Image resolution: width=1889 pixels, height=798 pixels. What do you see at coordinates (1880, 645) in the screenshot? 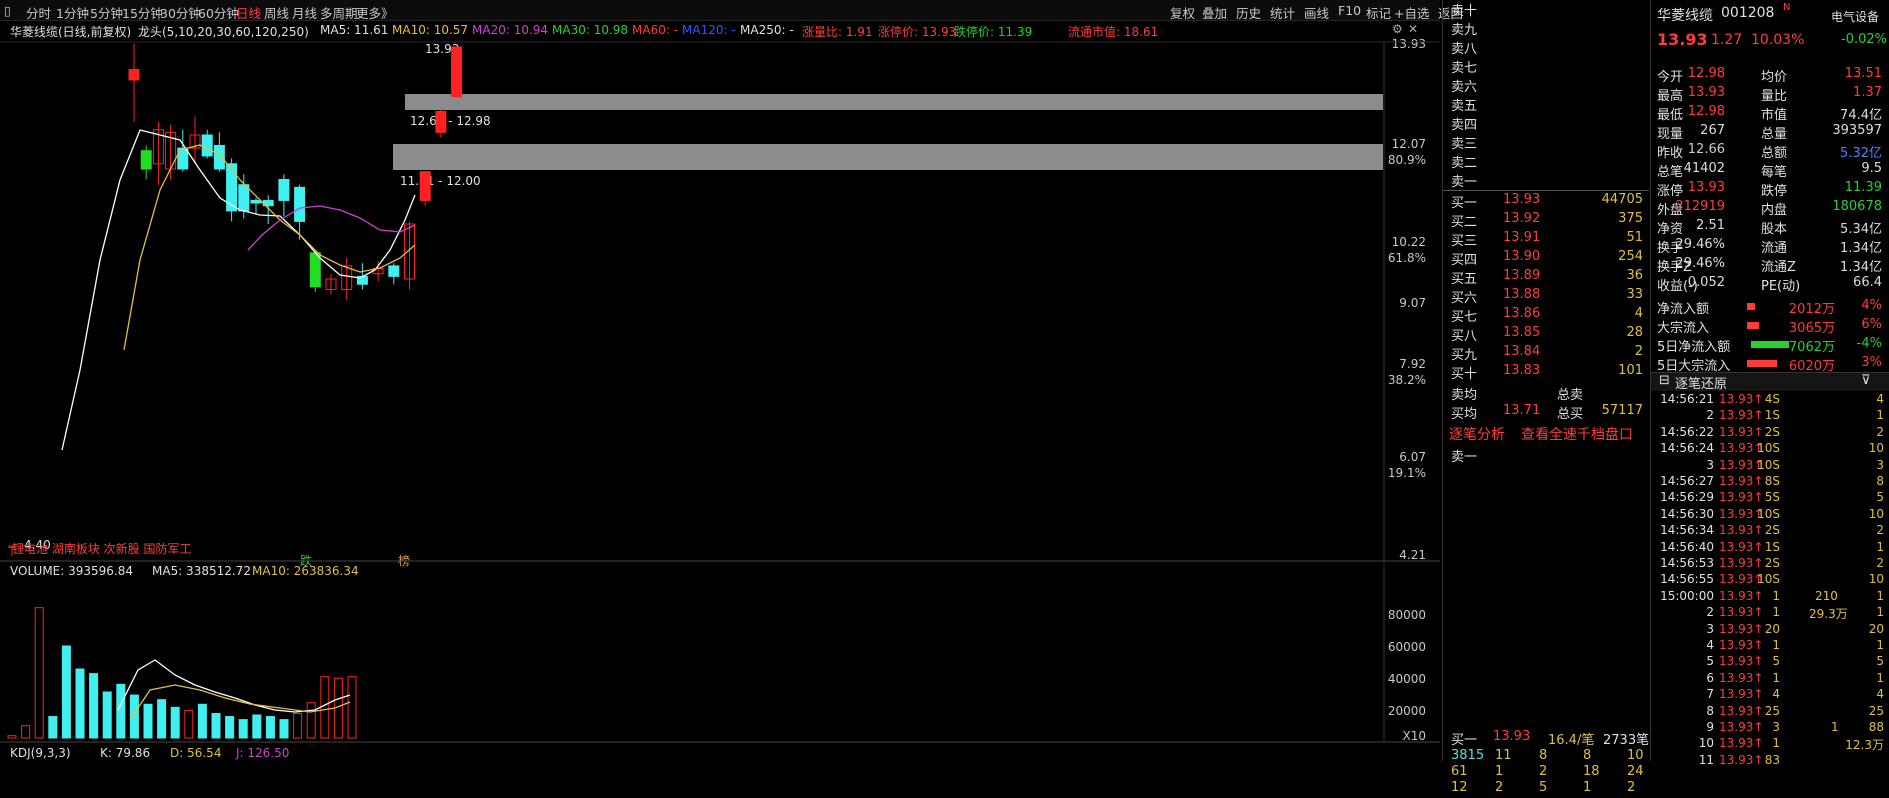
I see `tick-accum: 1` at bounding box center [1880, 645].